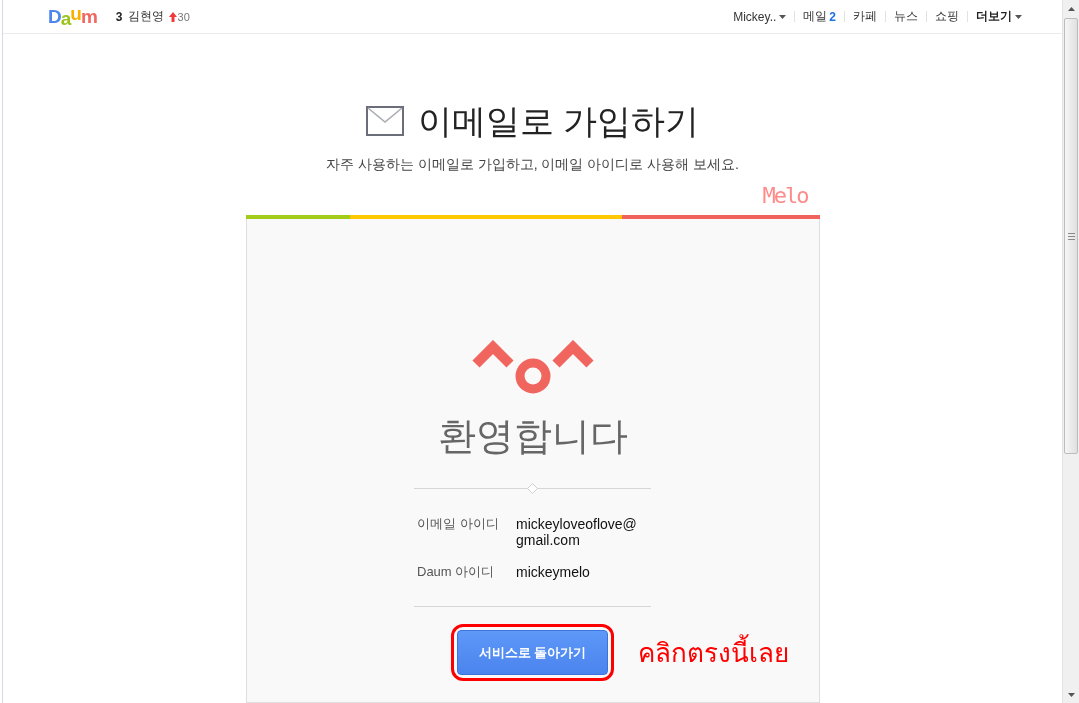  What do you see at coordinates (865, 16) in the screenshot?
I see `nav-link: 카페` at bounding box center [865, 16].